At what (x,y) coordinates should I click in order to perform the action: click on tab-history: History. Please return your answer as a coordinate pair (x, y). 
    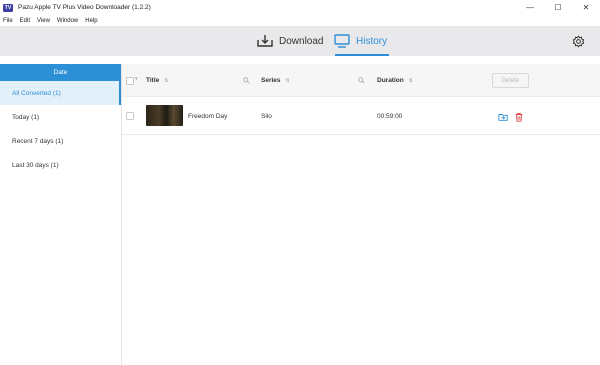
    Looking at the image, I should click on (360, 41).